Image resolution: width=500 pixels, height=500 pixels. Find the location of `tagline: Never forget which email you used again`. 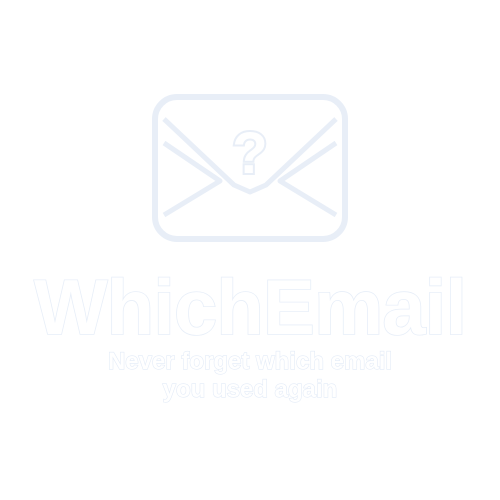

tagline: Never forget which email you used again is located at coordinates (250, 375).